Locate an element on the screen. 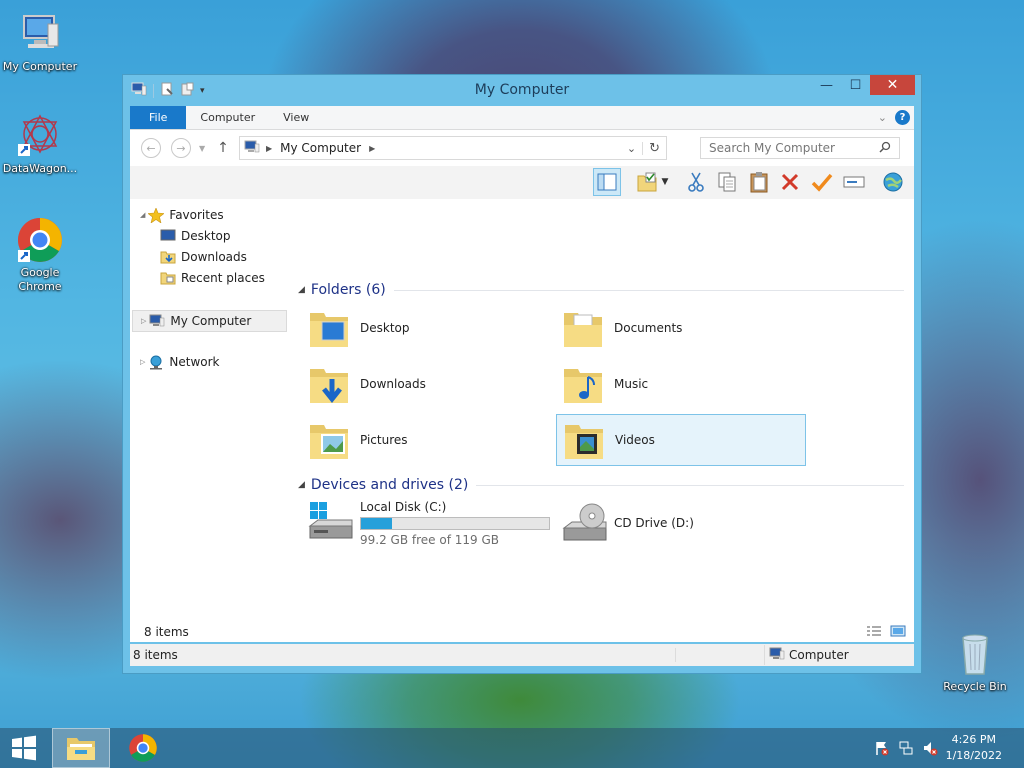 The height and width of the screenshot is (768, 1024). nav-my-computer: ▷ My Computer is located at coordinates (209, 321).